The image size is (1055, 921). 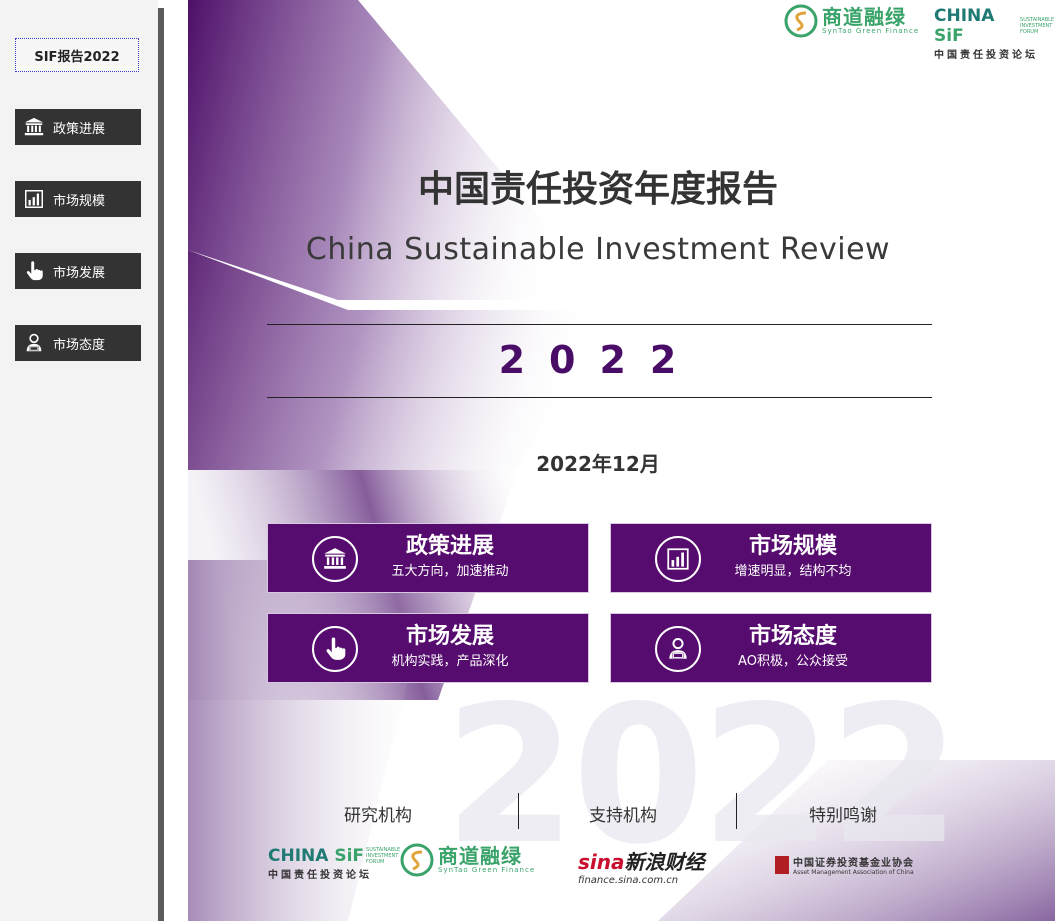 What do you see at coordinates (599, 360) in the screenshot?
I see `report-year: 2022` at bounding box center [599, 360].